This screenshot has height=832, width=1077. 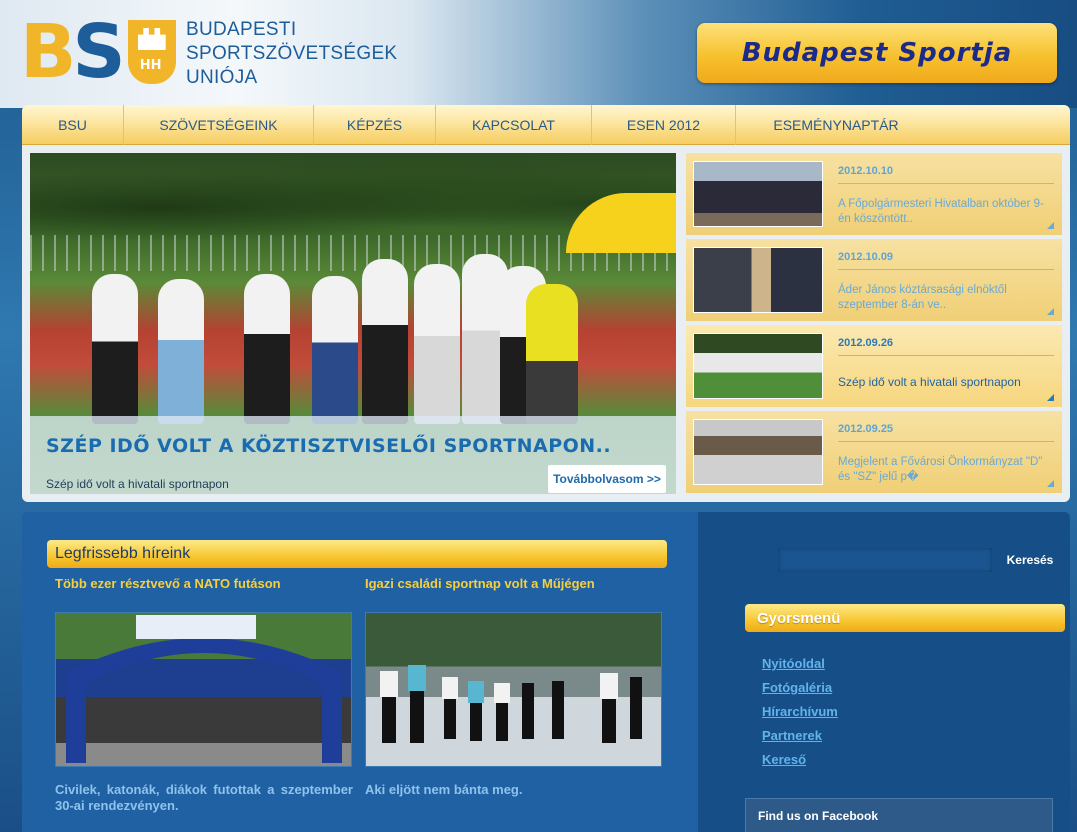 I want to click on article-title: Igazi családi sportnap volt a Műjégen, so click(x=480, y=583).